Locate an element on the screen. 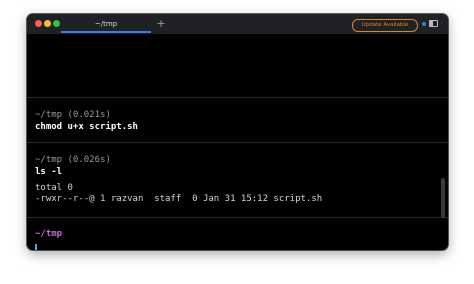 Image resolution: width=474 pixels, height=284 pixels. maximize-traffic-light-icon is located at coordinates (56, 23).